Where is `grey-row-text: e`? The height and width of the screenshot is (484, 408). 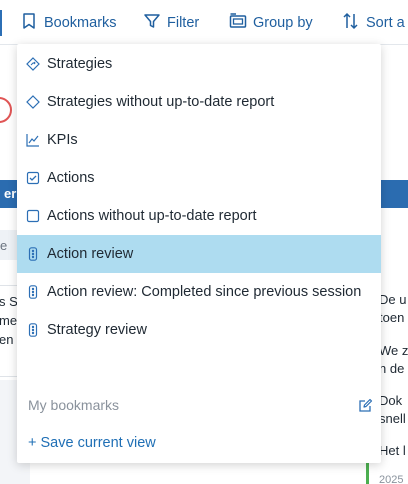 grey-row-text: e is located at coordinates (4, 245).